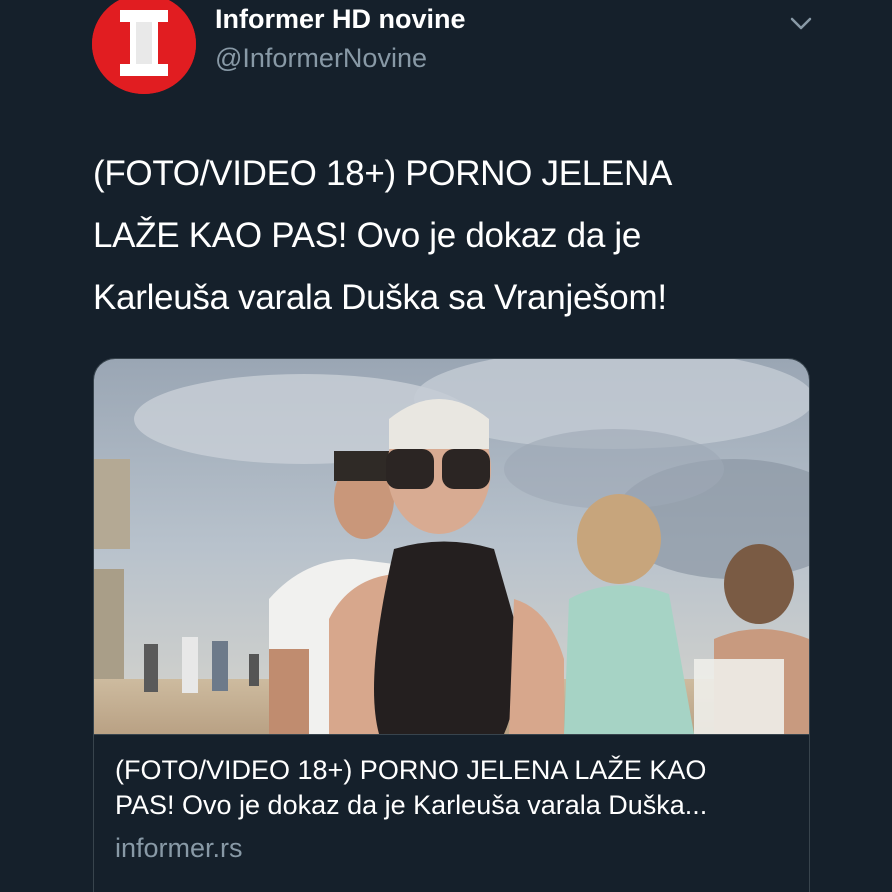  What do you see at coordinates (340, 19) in the screenshot?
I see `author-name: Informer HD novine` at bounding box center [340, 19].